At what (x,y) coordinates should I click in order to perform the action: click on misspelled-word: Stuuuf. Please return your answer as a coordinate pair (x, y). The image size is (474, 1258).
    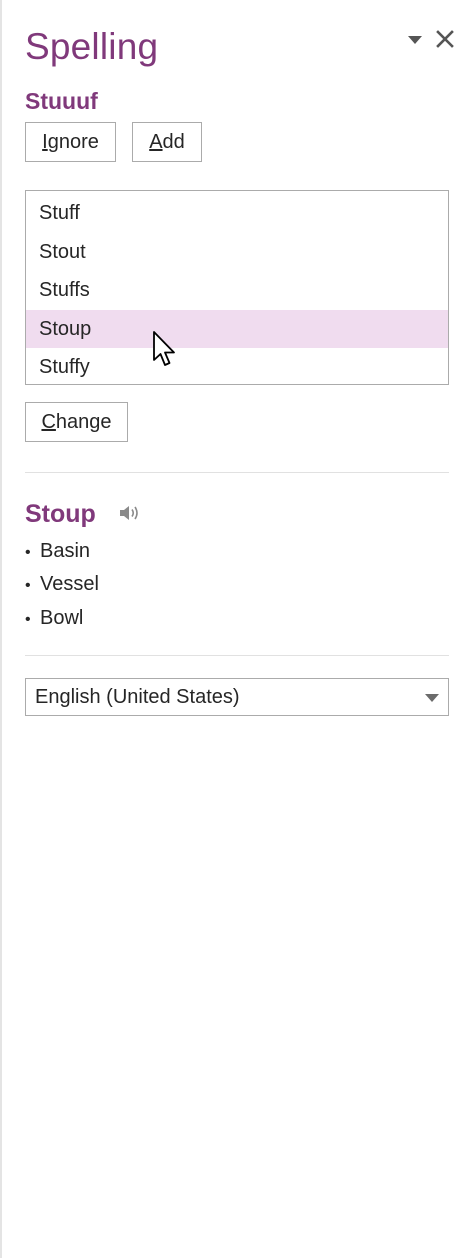
    Looking at the image, I should click on (61, 101).